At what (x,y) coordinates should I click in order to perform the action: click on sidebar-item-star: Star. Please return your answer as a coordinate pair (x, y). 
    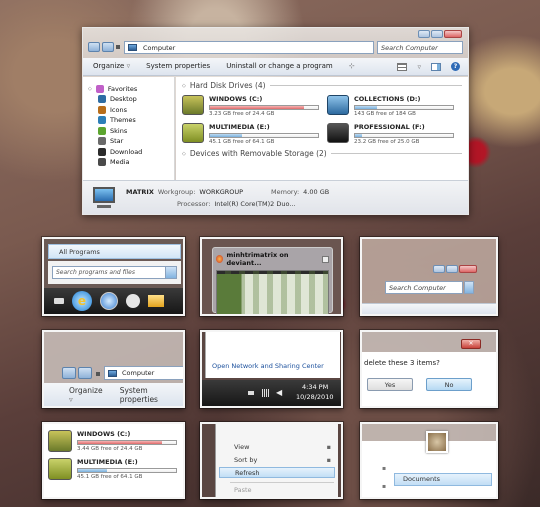
    Looking at the image, I should click on (136, 141).